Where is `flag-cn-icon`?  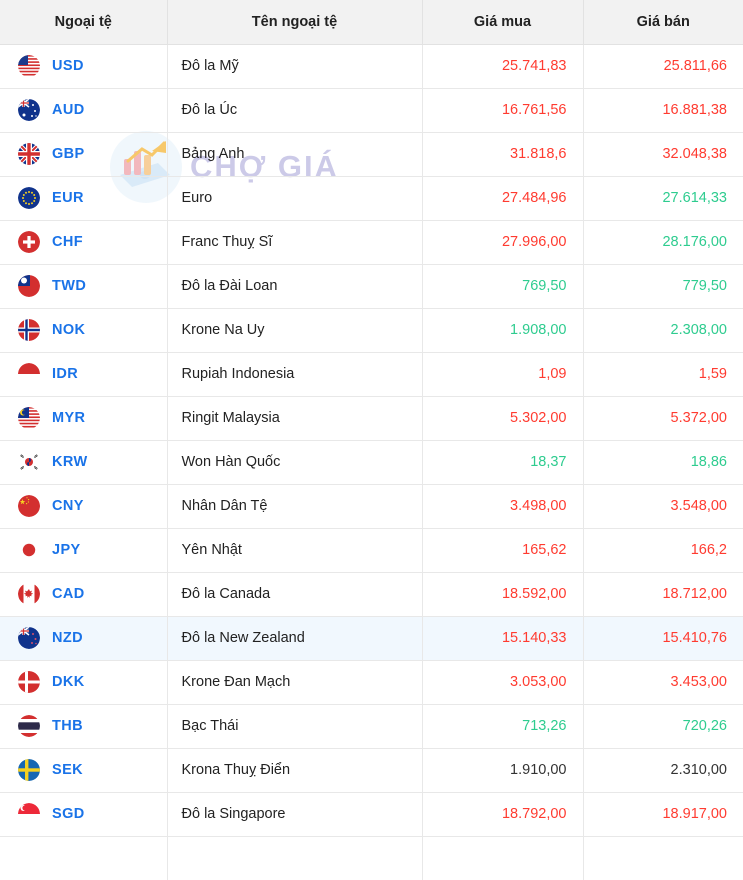 flag-cn-icon is located at coordinates (29, 506).